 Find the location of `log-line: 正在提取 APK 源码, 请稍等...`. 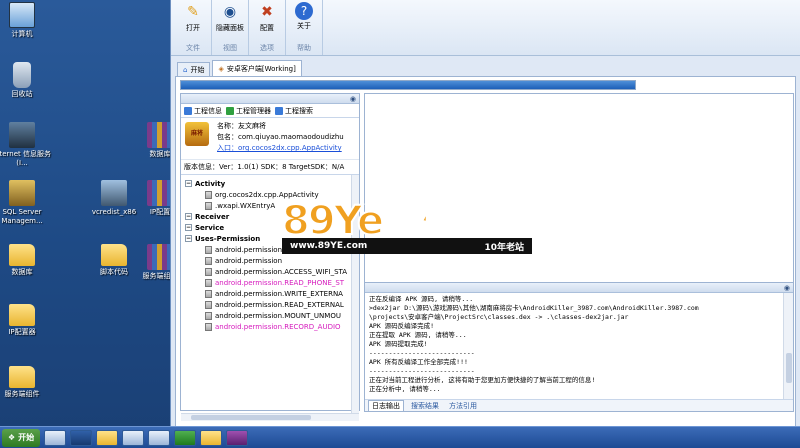

log-line: 正在提取 APK 源码, 请稍等... is located at coordinates (418, 335).